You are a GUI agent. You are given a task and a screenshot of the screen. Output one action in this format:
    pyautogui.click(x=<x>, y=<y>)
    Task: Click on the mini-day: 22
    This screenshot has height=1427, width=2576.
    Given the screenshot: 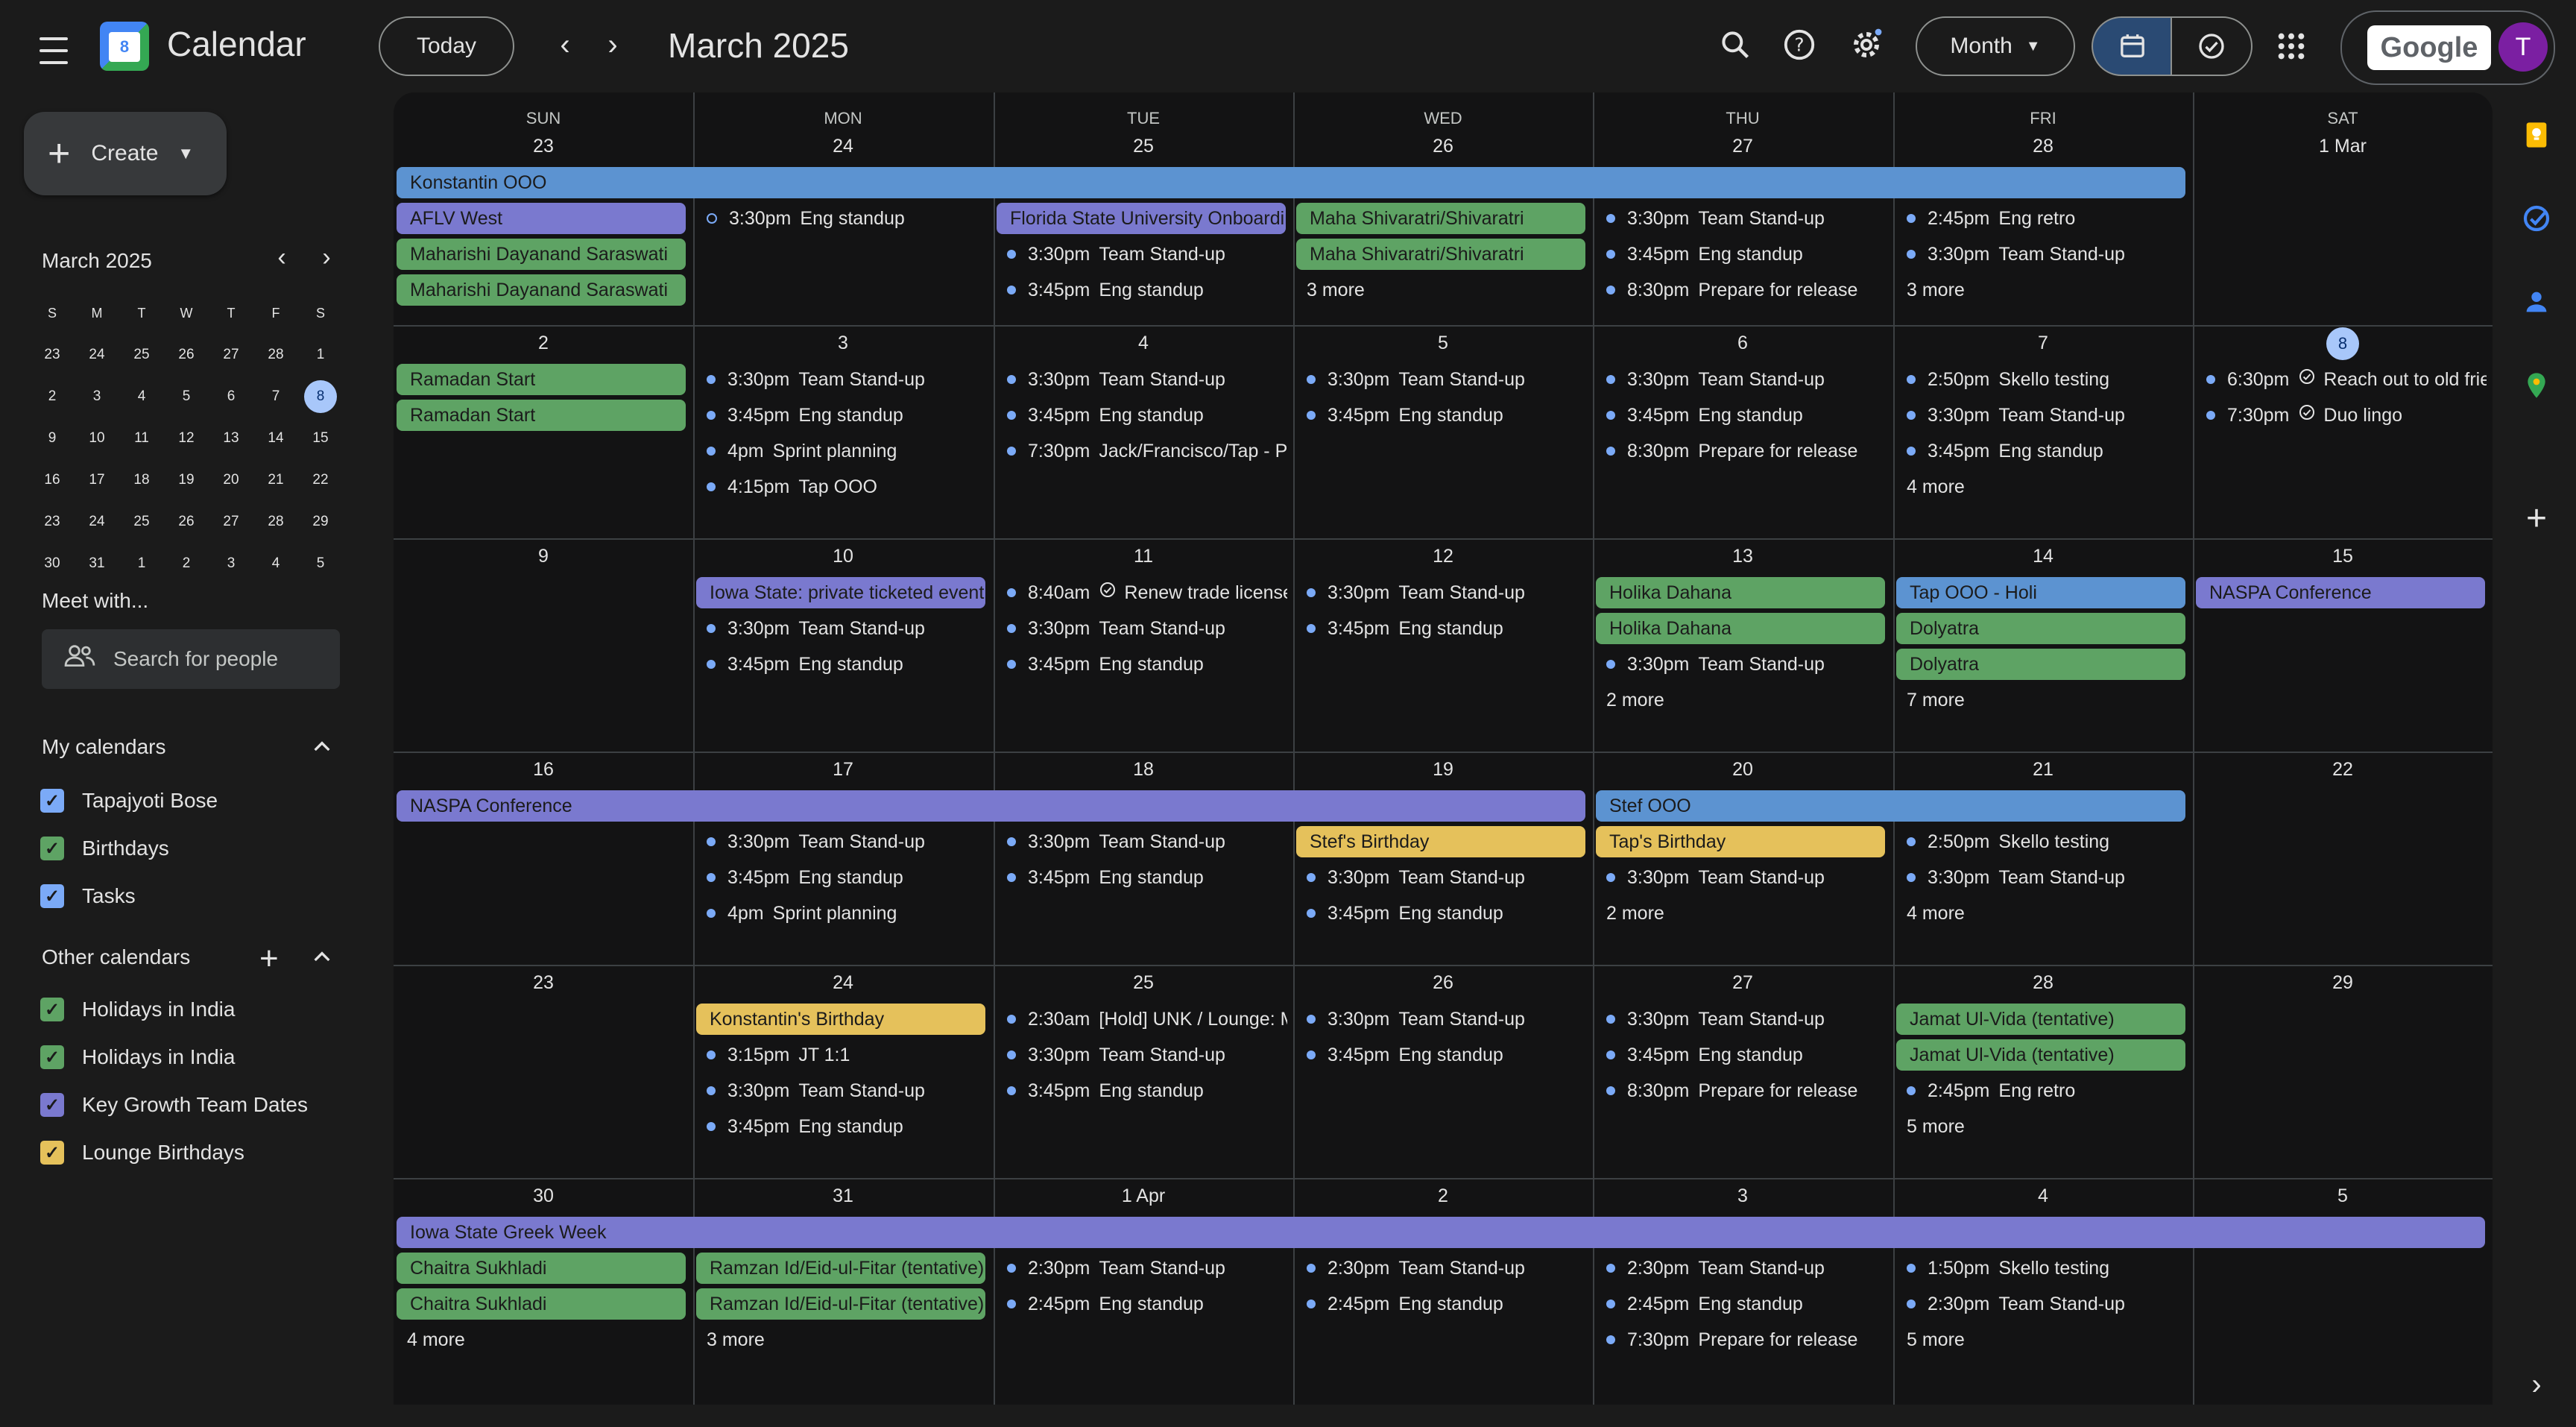 What is the action you would take?
    pyautogui.click(x=320, y=480)
    